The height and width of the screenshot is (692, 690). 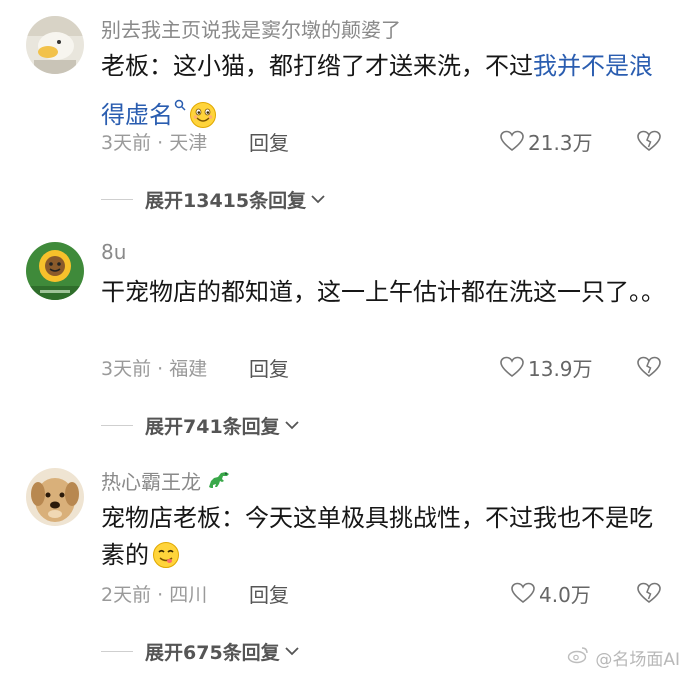 What do you see at coordinates (637, 660) in the screenshot?
I see `watermark-text: @名场面AI` at bounding box center [637, 660].